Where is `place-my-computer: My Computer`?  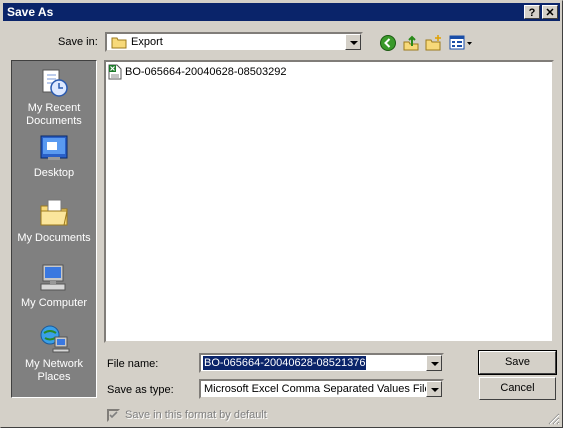
place-my-computer: My Computer is located at coordinates (54, 286).